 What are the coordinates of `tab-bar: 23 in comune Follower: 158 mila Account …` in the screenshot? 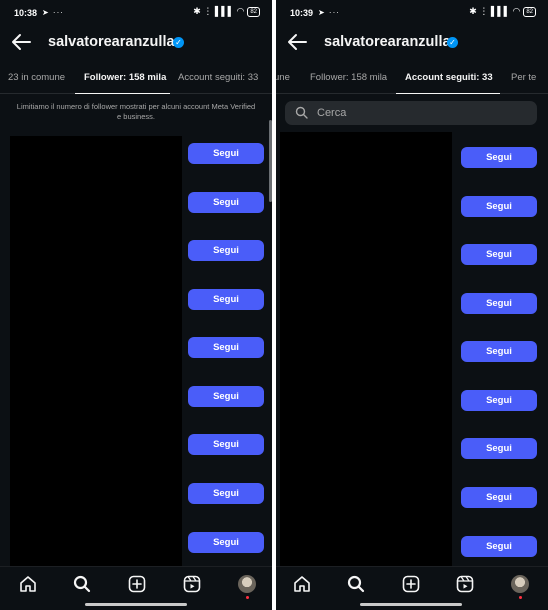 It's located at (136, 78).